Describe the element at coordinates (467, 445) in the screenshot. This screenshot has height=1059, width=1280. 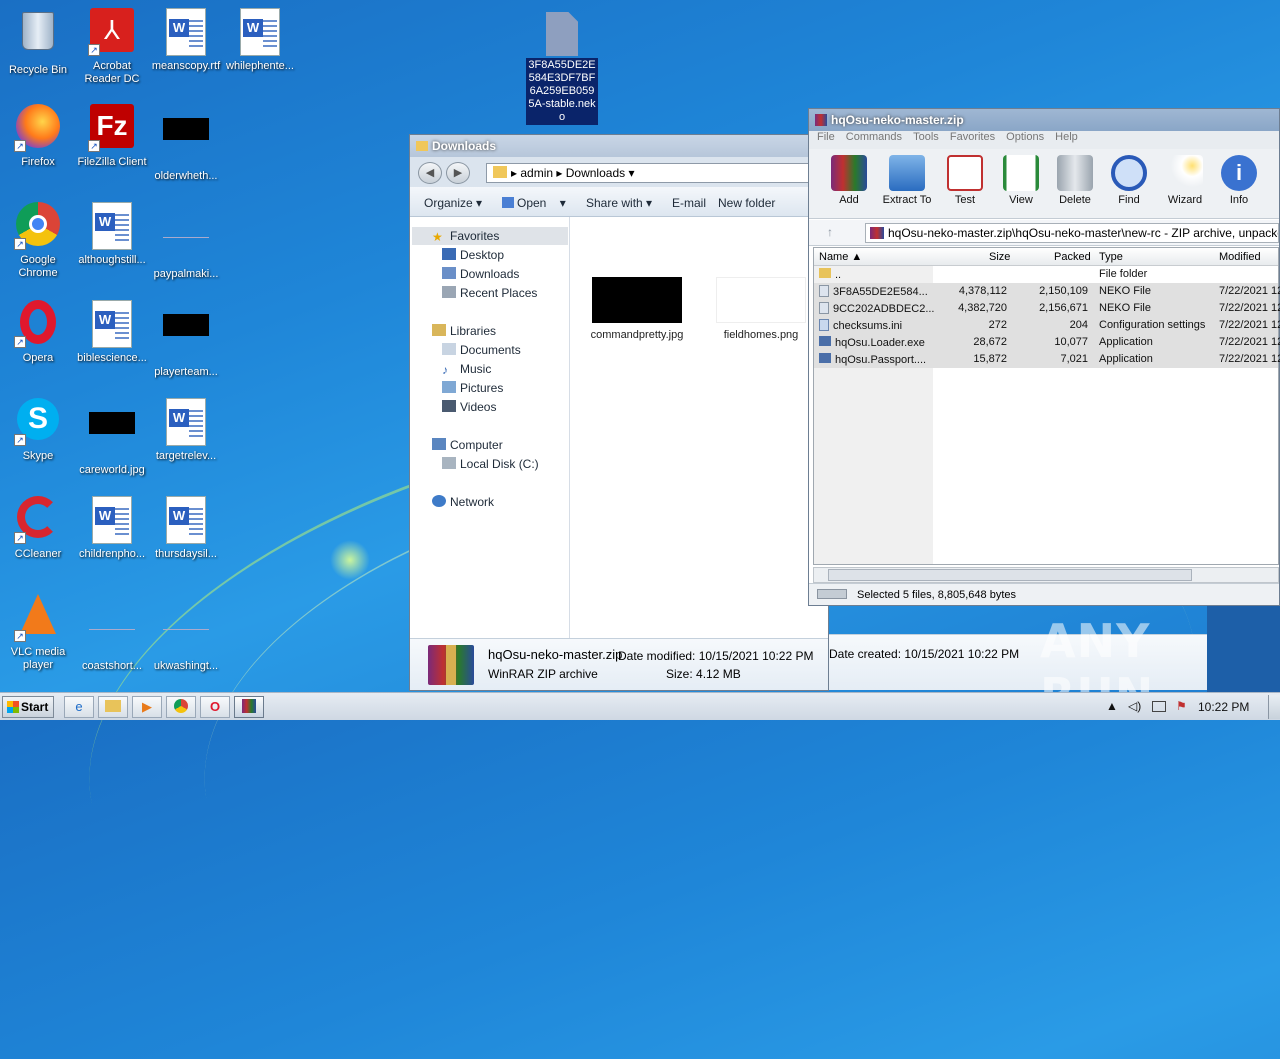
I see `nav-computer: Computer` at that location.